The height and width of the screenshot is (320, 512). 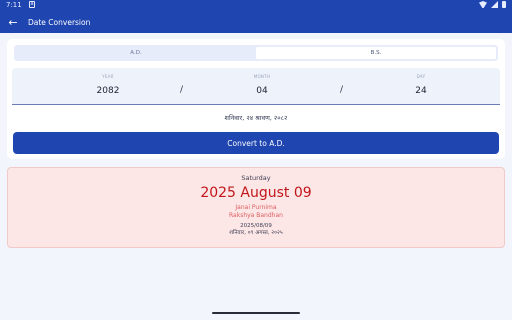 What do you see at coordinates (108, 76) in the screenshot?
I see `year-label: YEAR` at bounding box center [108, 76].